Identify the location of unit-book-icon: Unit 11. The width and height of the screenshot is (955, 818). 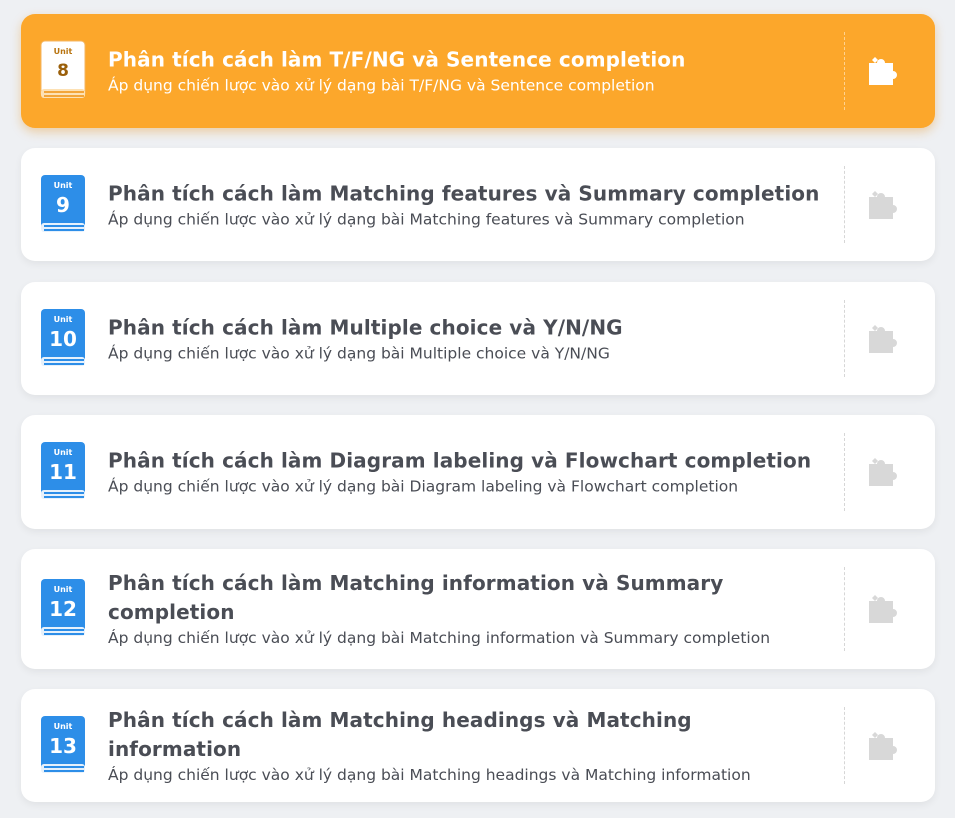
(64, 472).